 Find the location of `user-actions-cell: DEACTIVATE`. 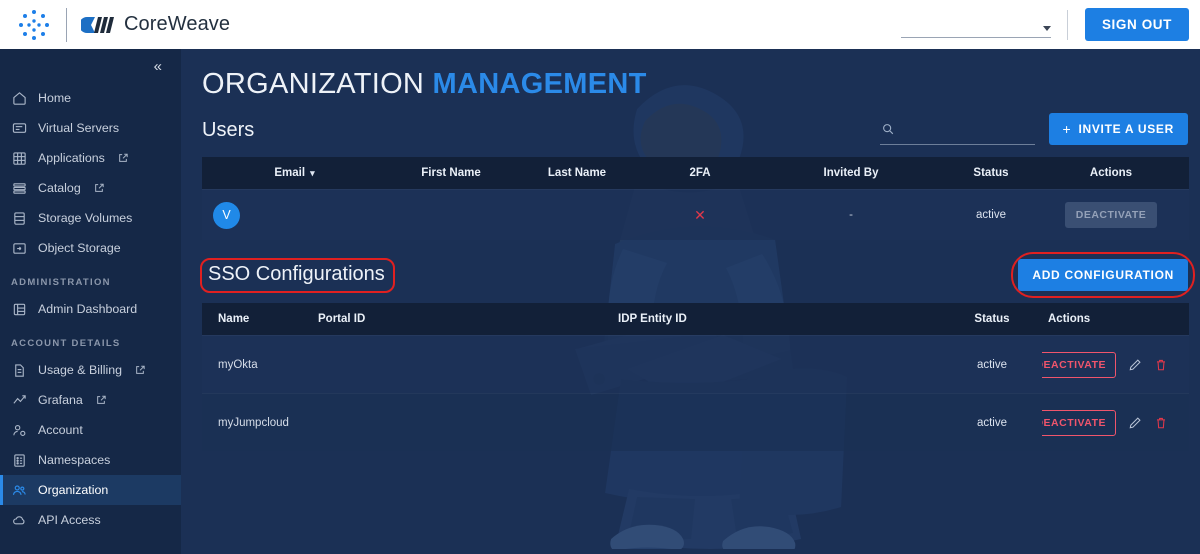

user-actions-cell: DEACTIVATE is located at coordinates (1111, 215).